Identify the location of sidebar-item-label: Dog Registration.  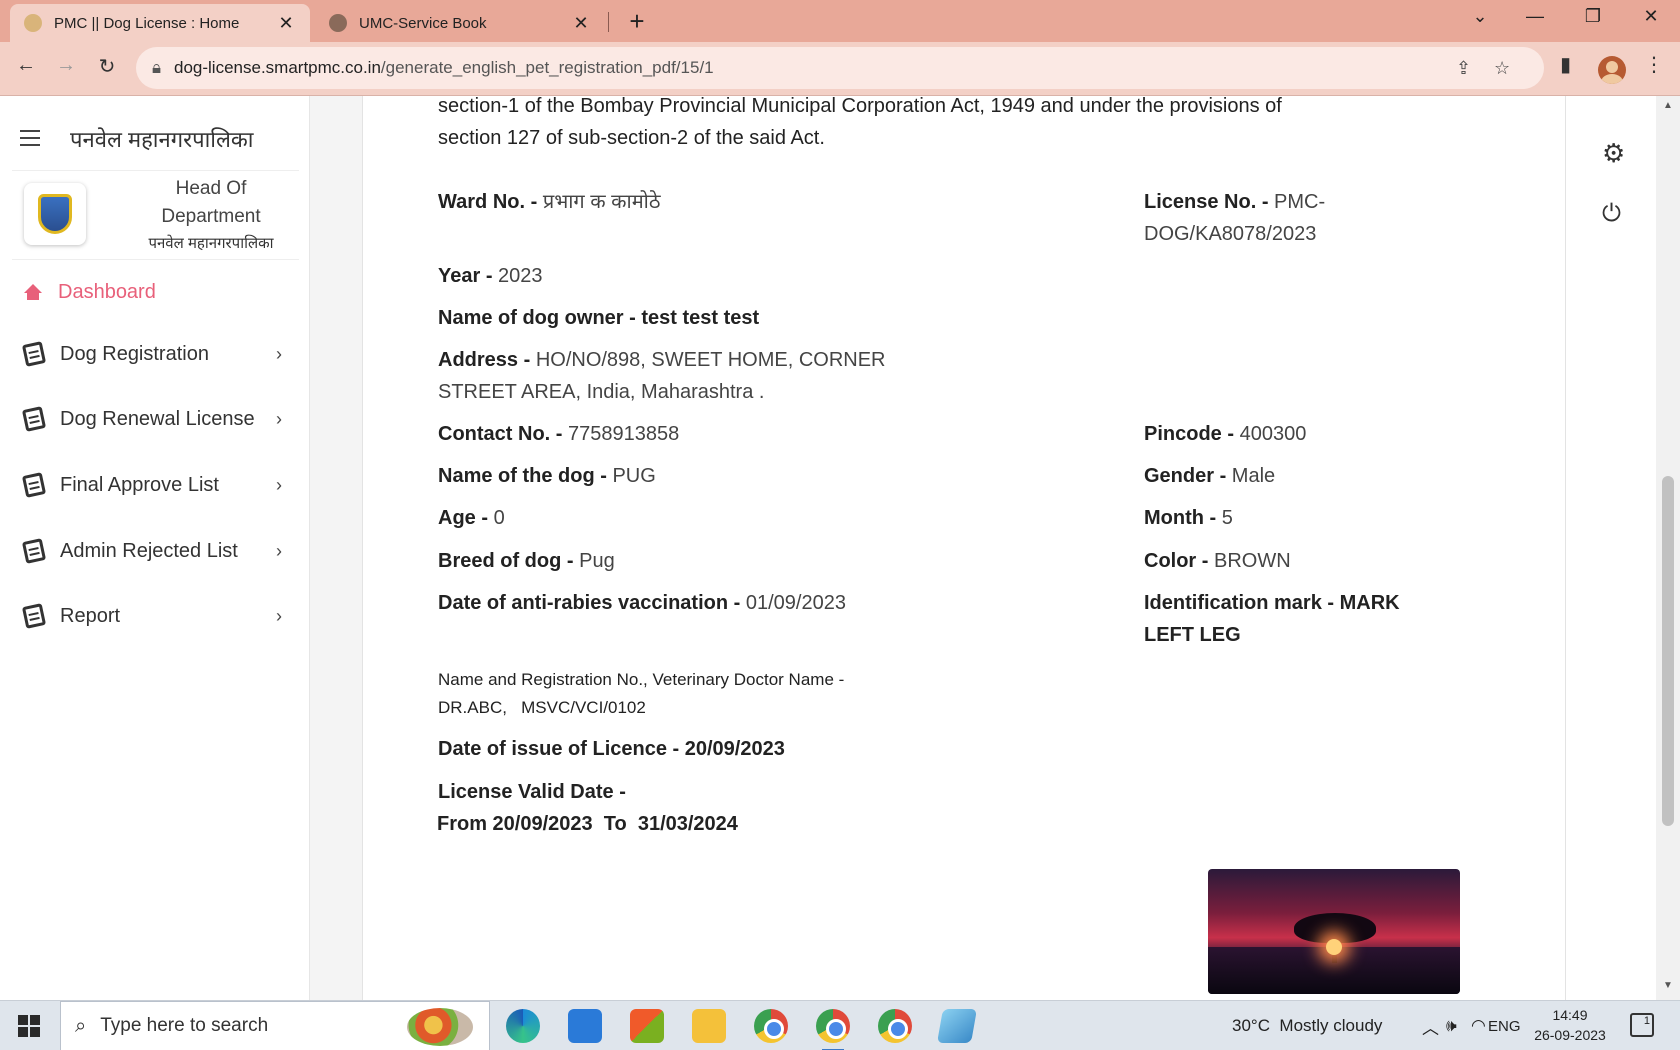
(134, 353).